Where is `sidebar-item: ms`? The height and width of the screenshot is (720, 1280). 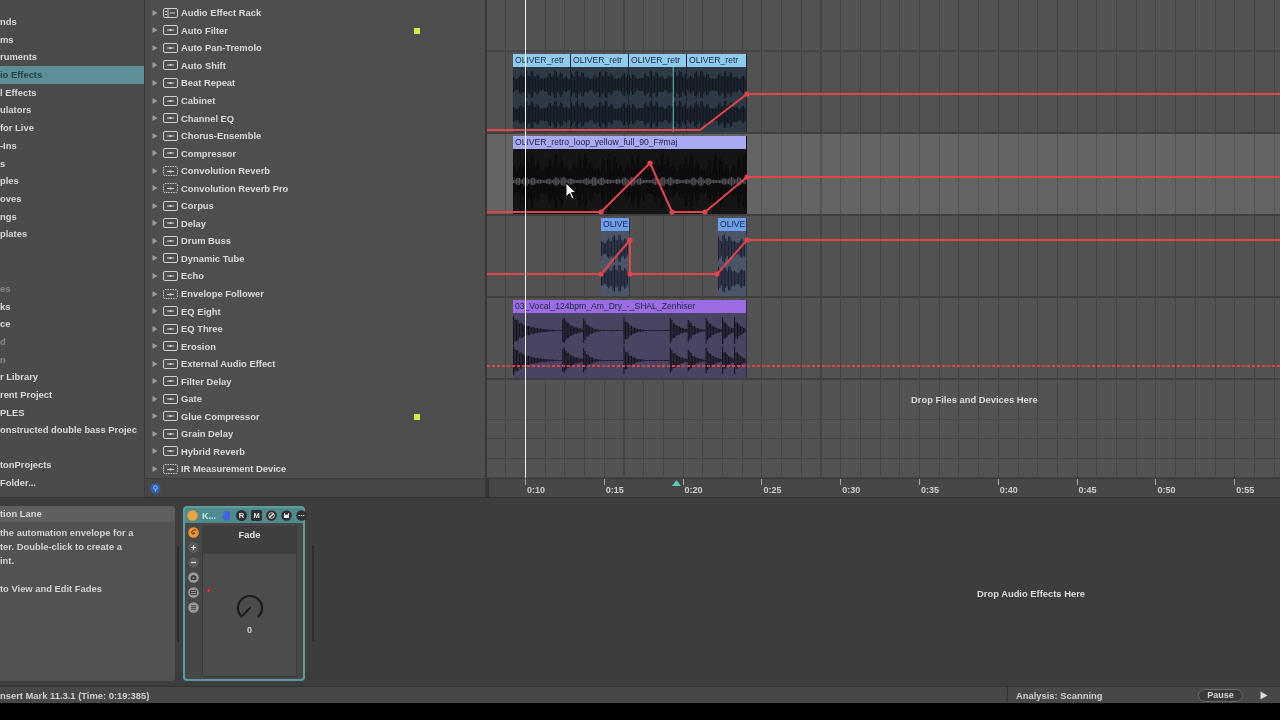 sidebar-item: ms is located at coordinates (72, 39).